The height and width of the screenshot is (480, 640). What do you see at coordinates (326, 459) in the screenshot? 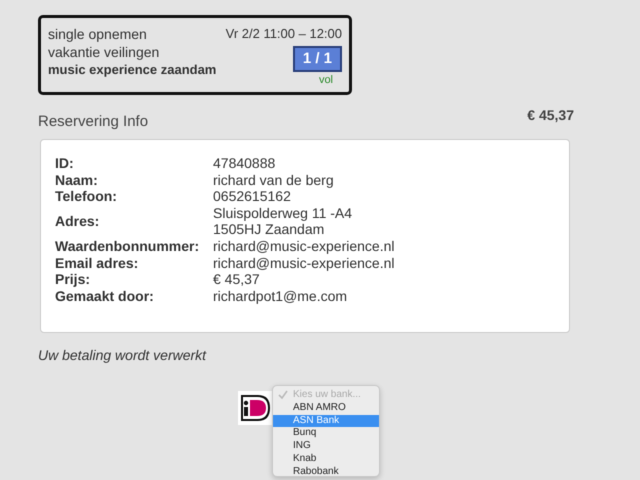
I see `bank-option: Knab` at bounding box center [326, 459].